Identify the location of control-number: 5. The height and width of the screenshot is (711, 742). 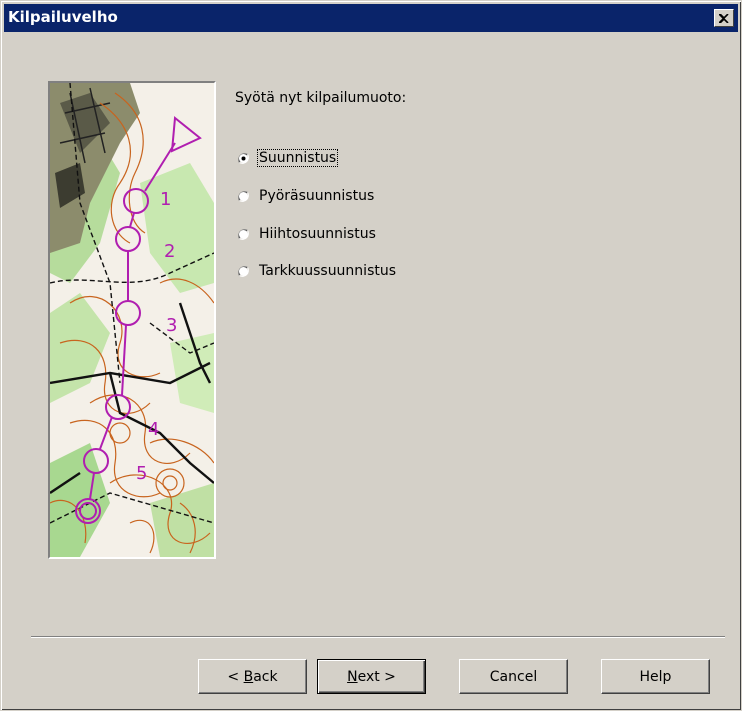
(141, 473).